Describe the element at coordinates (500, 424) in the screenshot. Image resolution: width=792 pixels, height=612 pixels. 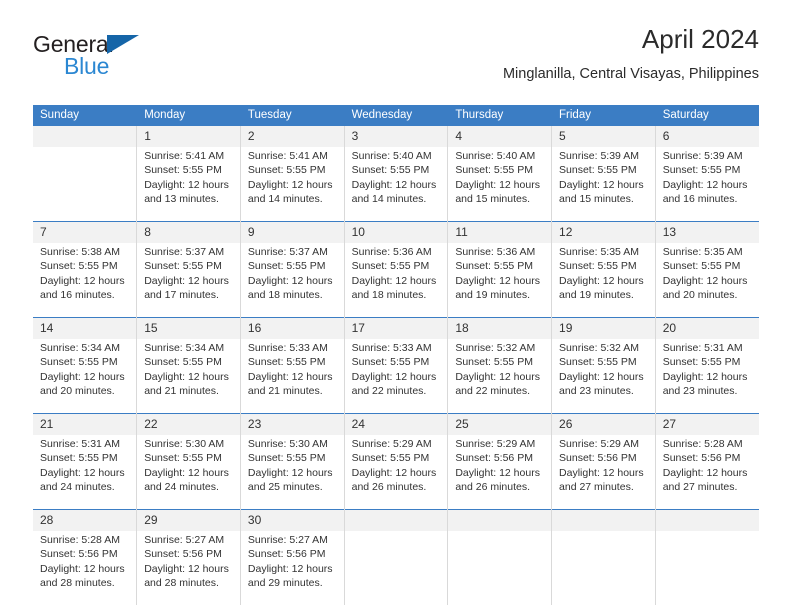
I see `day-number: 25` at that location.